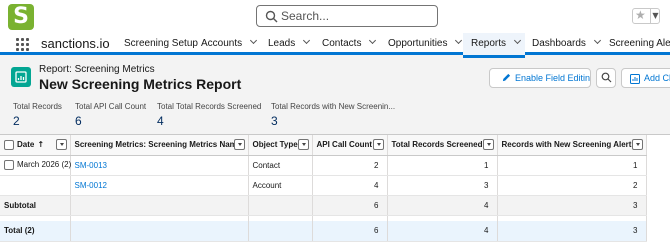  I want to click on summary-label: Total Records, so click(37, 106).